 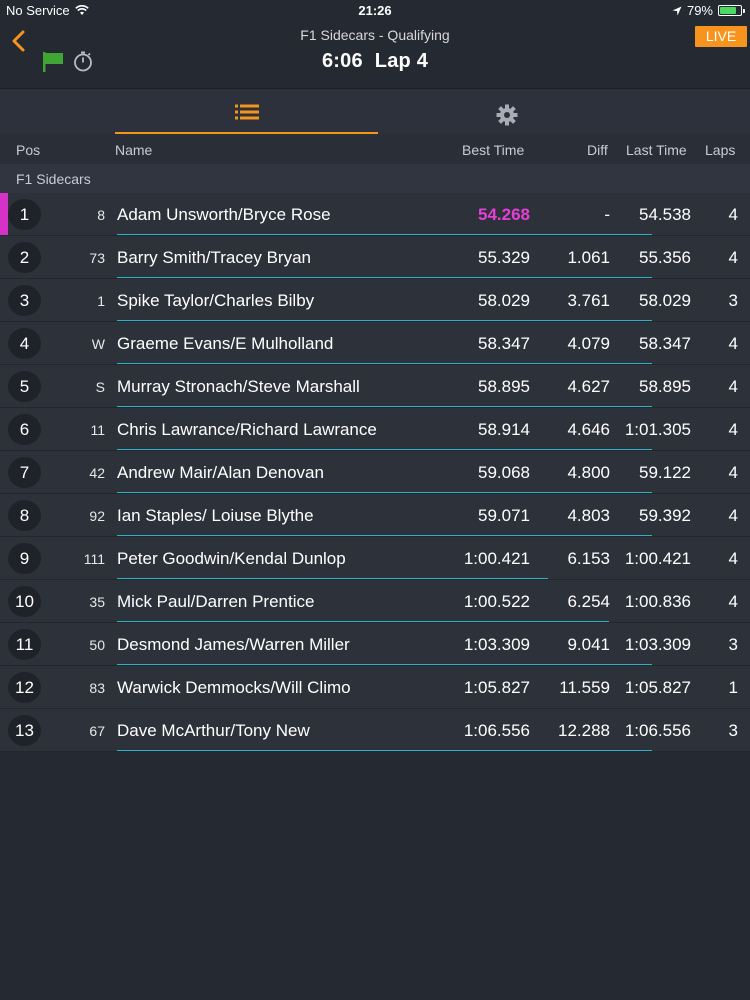 I want to click on race-number: S, so click(x=100, y=387).